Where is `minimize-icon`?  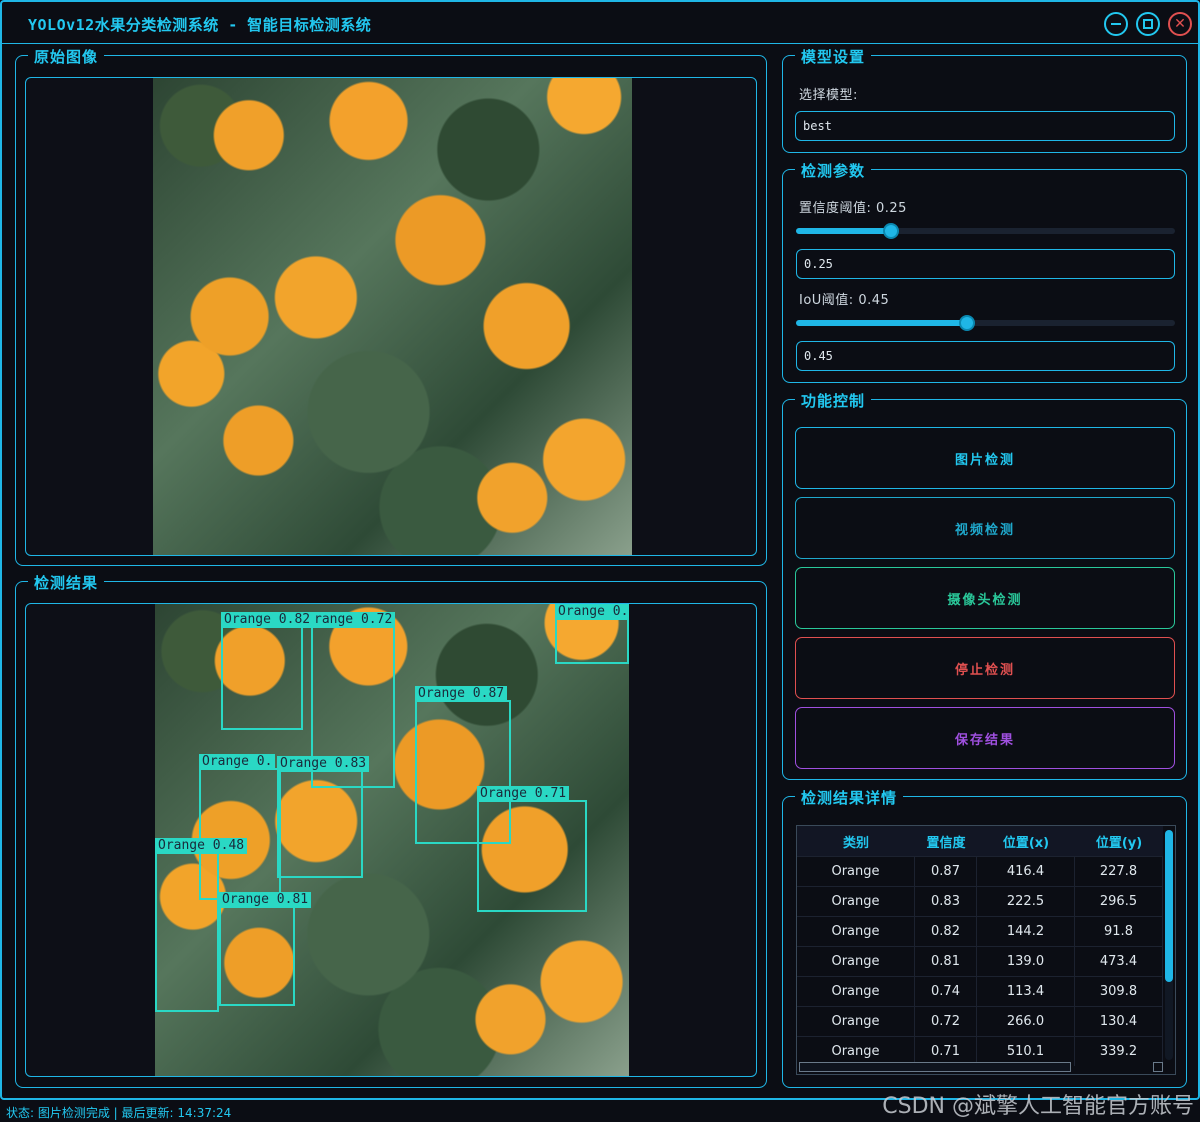 minimize-icon is located at coordinates (1116, 24).